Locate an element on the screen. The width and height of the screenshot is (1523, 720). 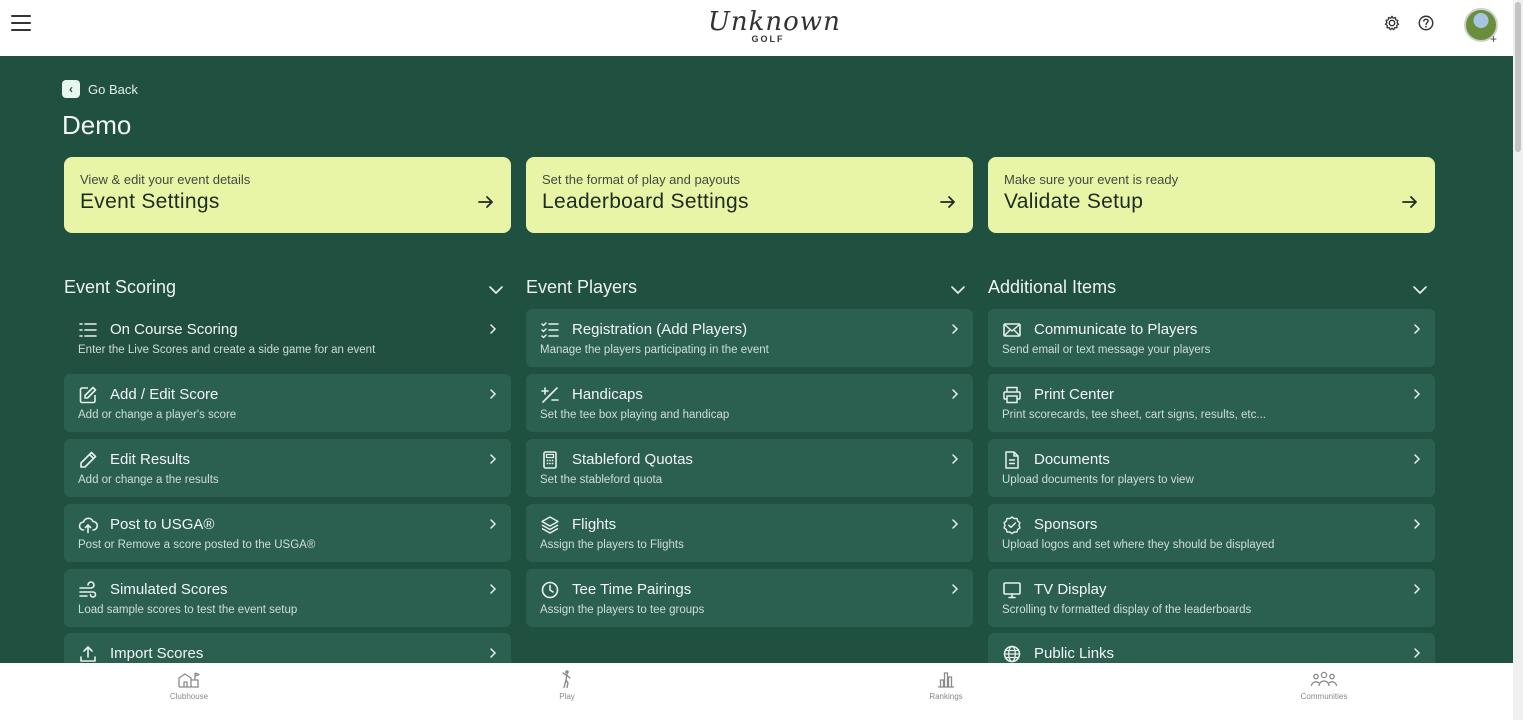
item-title: Communicate to Players is located at coordinates (1116, 329).